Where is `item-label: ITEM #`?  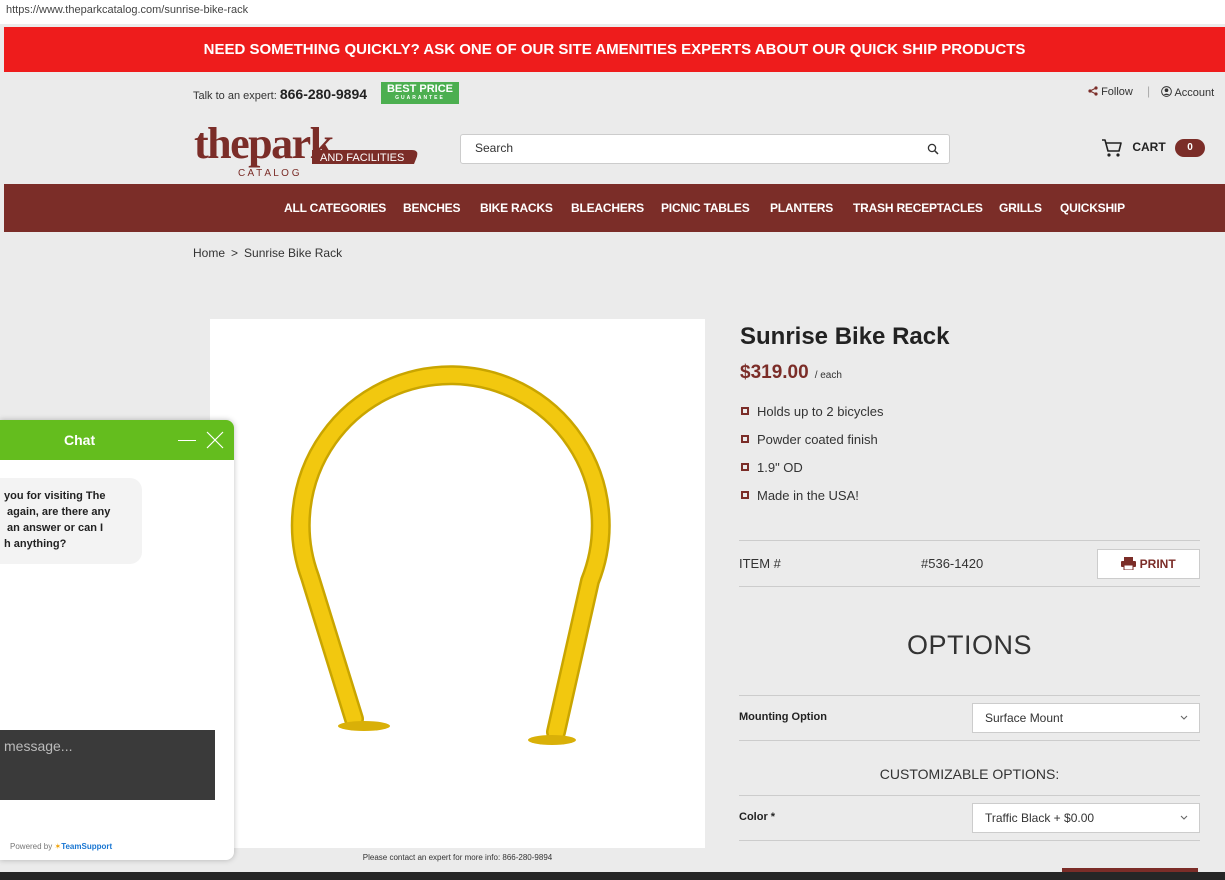 item-label: ITEM # is located at coordinates (760, 563).